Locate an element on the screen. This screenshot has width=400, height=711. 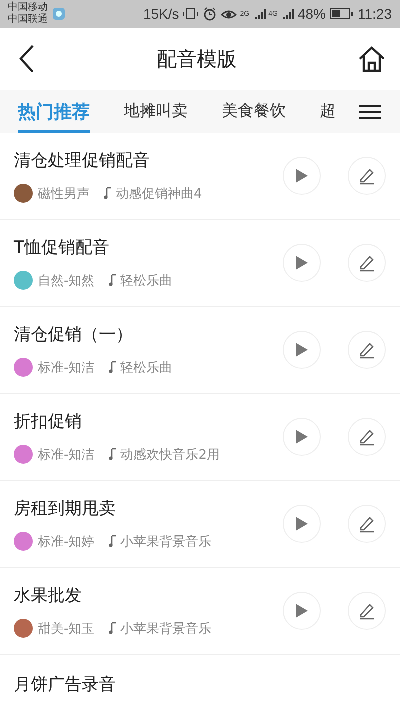
template-title: 房租到期甩卖 is located at coordinates (65, 509).